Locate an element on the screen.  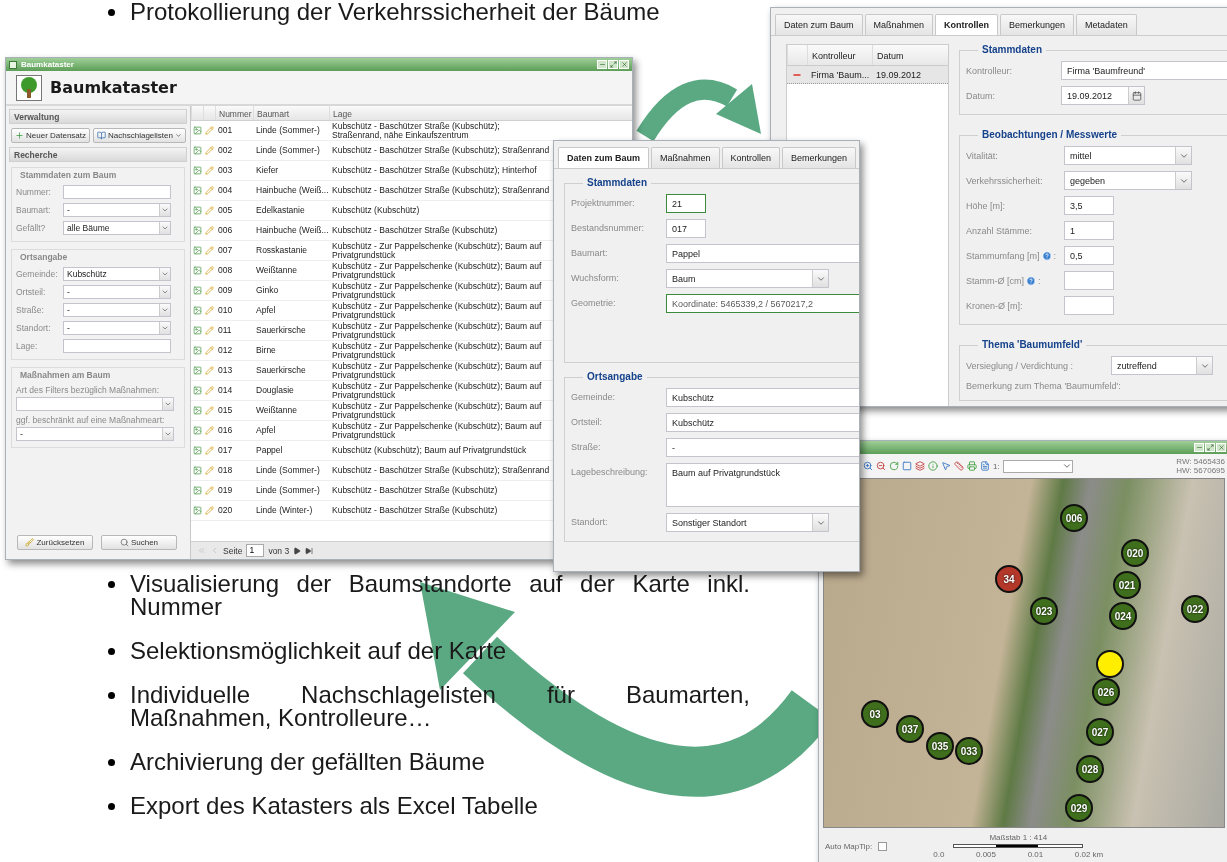
last-page-icon is located at coordinates (309, 550).